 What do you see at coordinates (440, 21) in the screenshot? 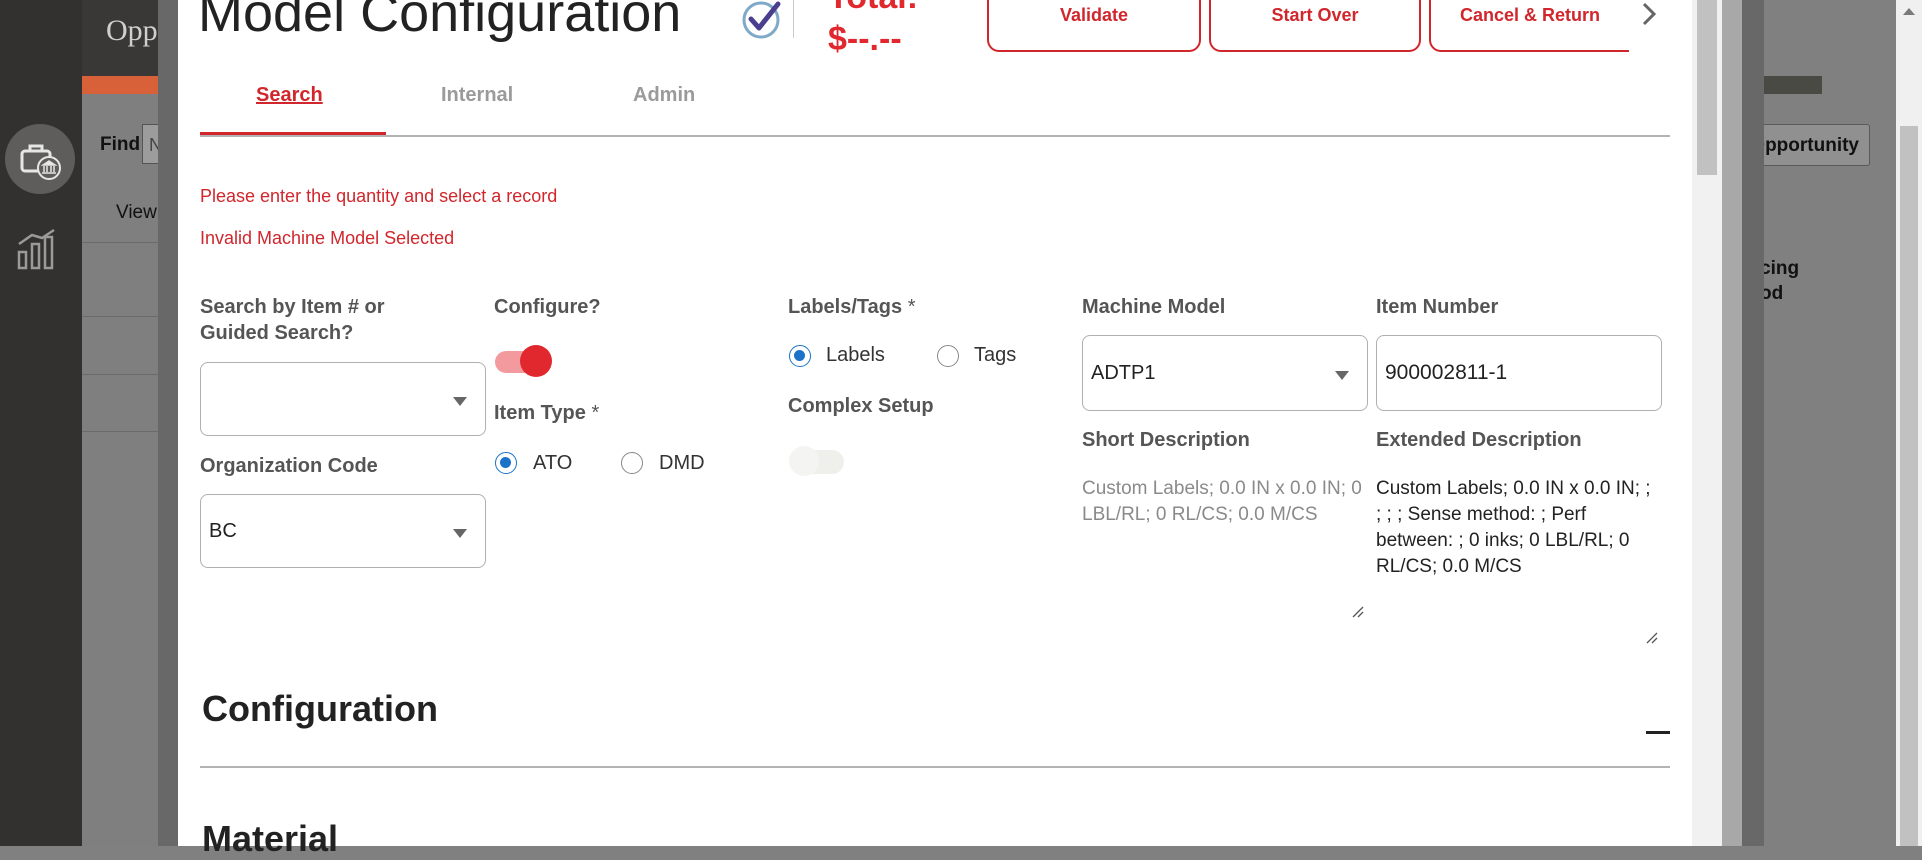
I see `dialog-title: Model Configuration` at bounding box center [440, 21].